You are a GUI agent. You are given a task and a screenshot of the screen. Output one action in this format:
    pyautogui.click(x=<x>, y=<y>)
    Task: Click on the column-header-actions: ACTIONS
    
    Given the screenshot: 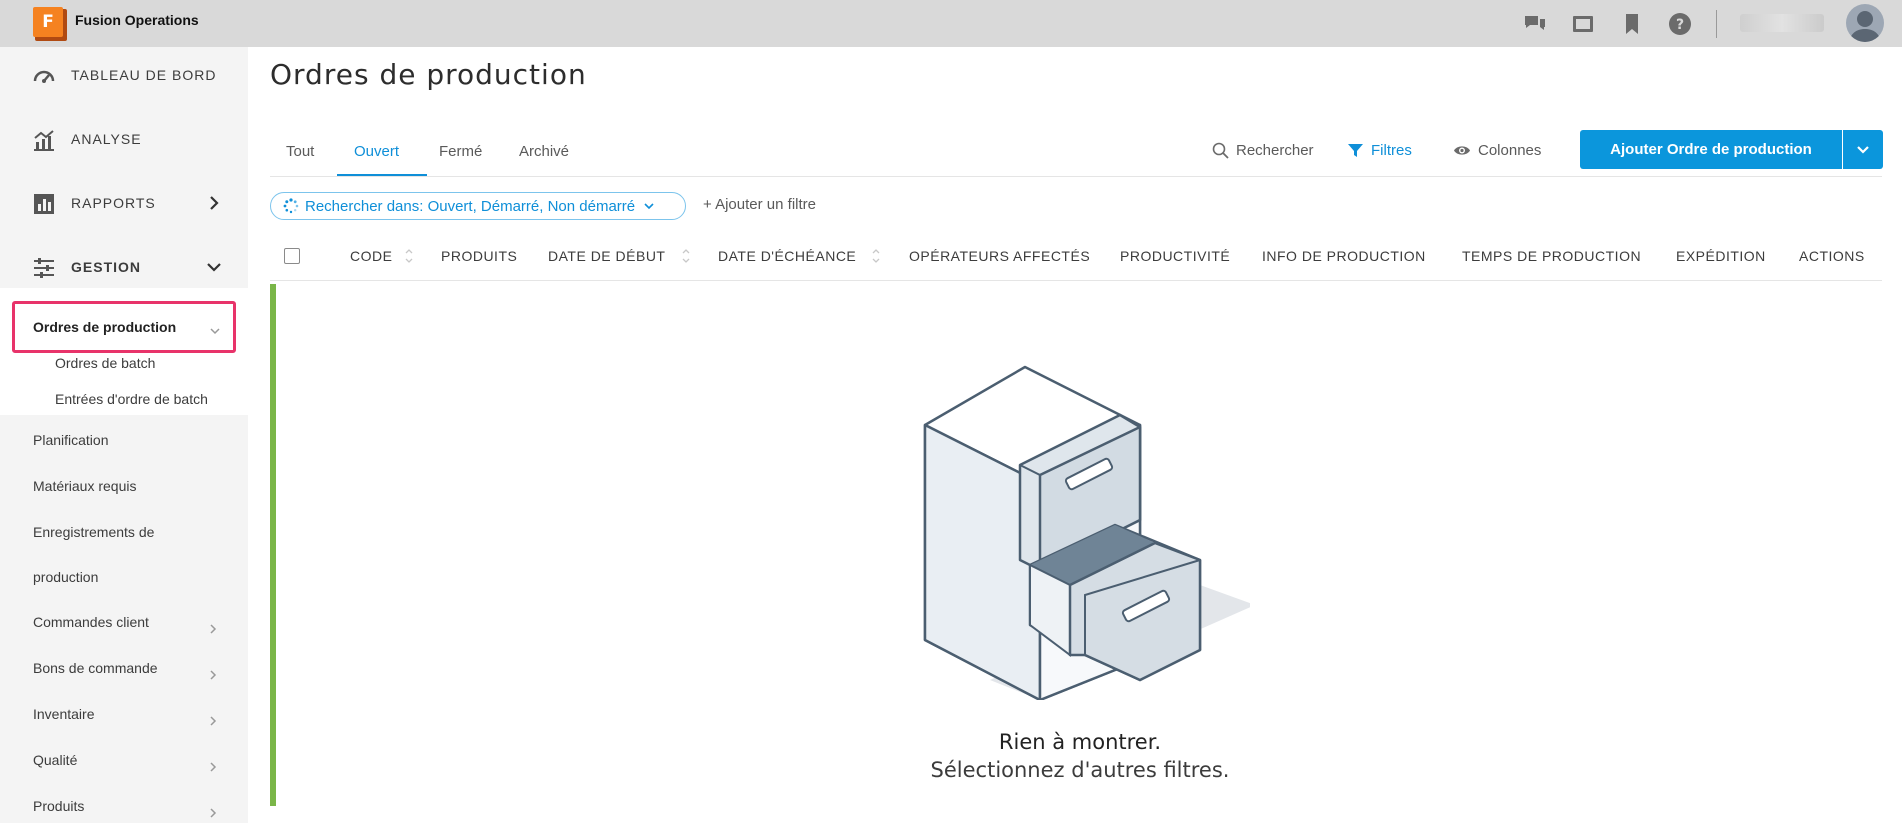 What is the action you would take?
    pyautogui.click(x=1832, y=256)
    